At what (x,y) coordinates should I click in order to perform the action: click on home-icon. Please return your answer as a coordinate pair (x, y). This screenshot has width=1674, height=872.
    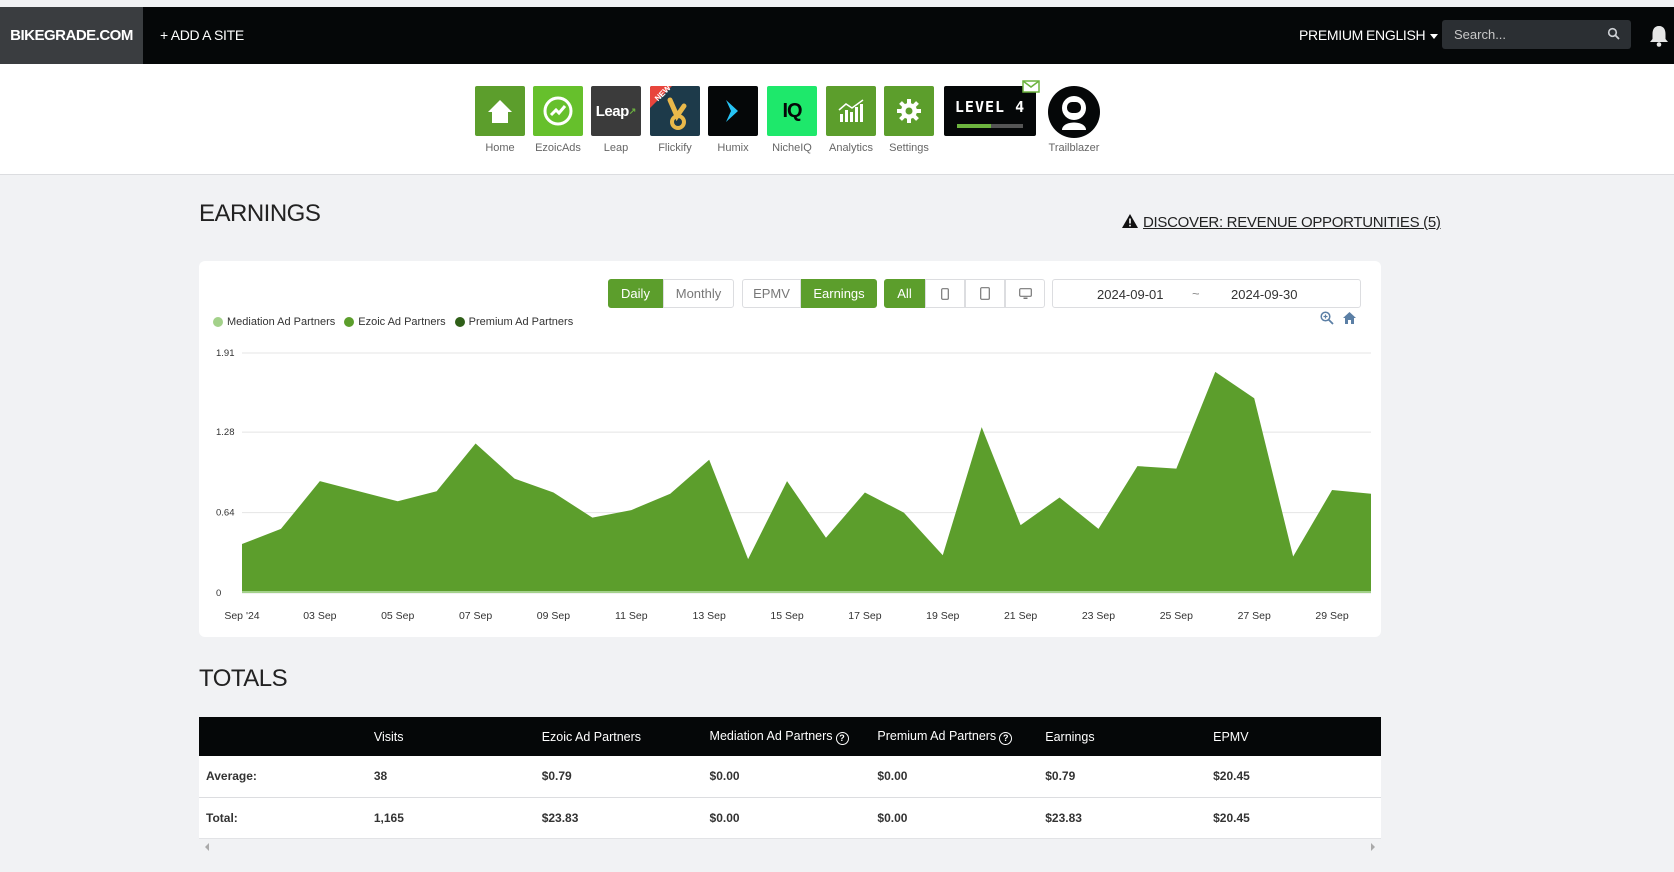
    Looking at the image, I should click on (500, 111).